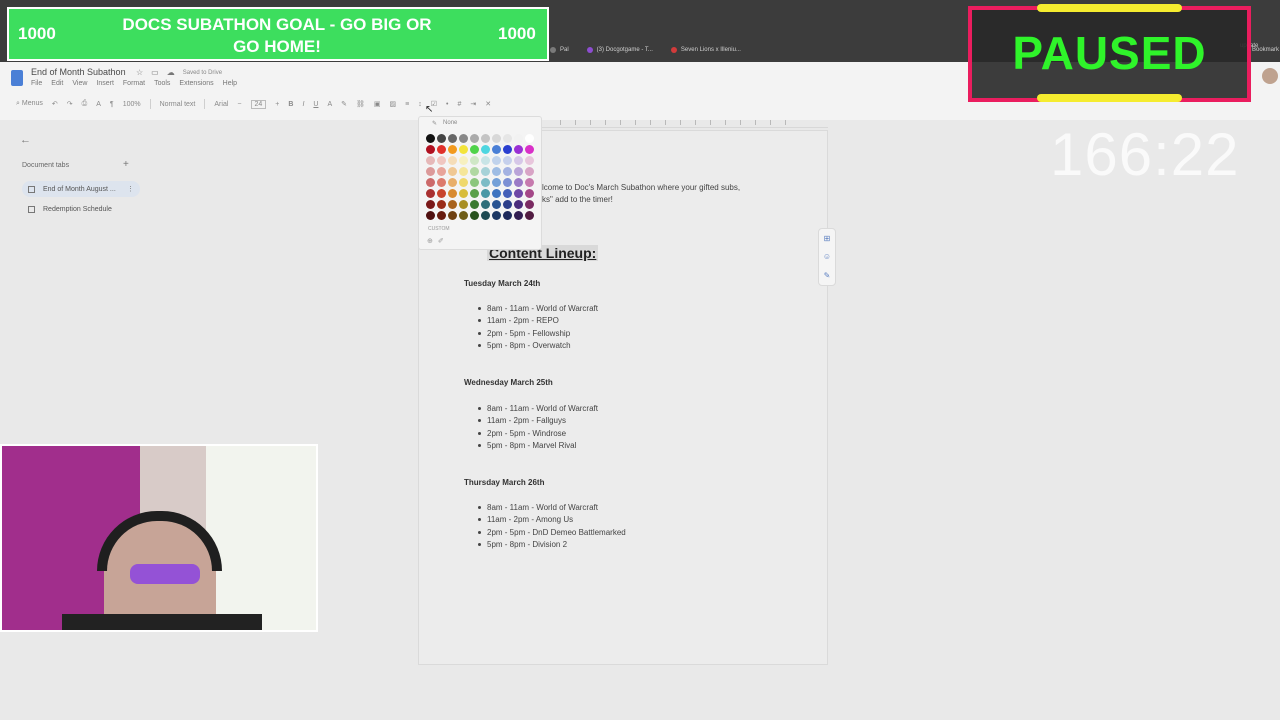 The image size is (1280, 720). What do you see at coordinates (459, 104) in the screenshot?
I see `numbered-list-icon: #` at bounding box center [459, 104].